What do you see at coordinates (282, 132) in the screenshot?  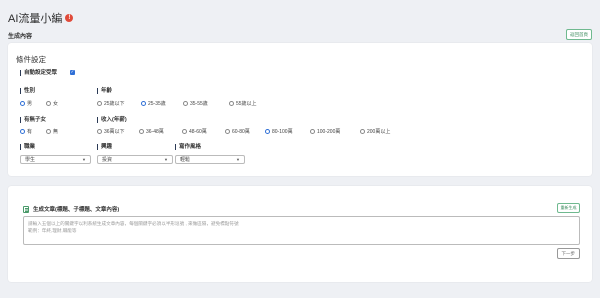 I see `income-option-label: 80-100萬` at bounding box center [282, 132].